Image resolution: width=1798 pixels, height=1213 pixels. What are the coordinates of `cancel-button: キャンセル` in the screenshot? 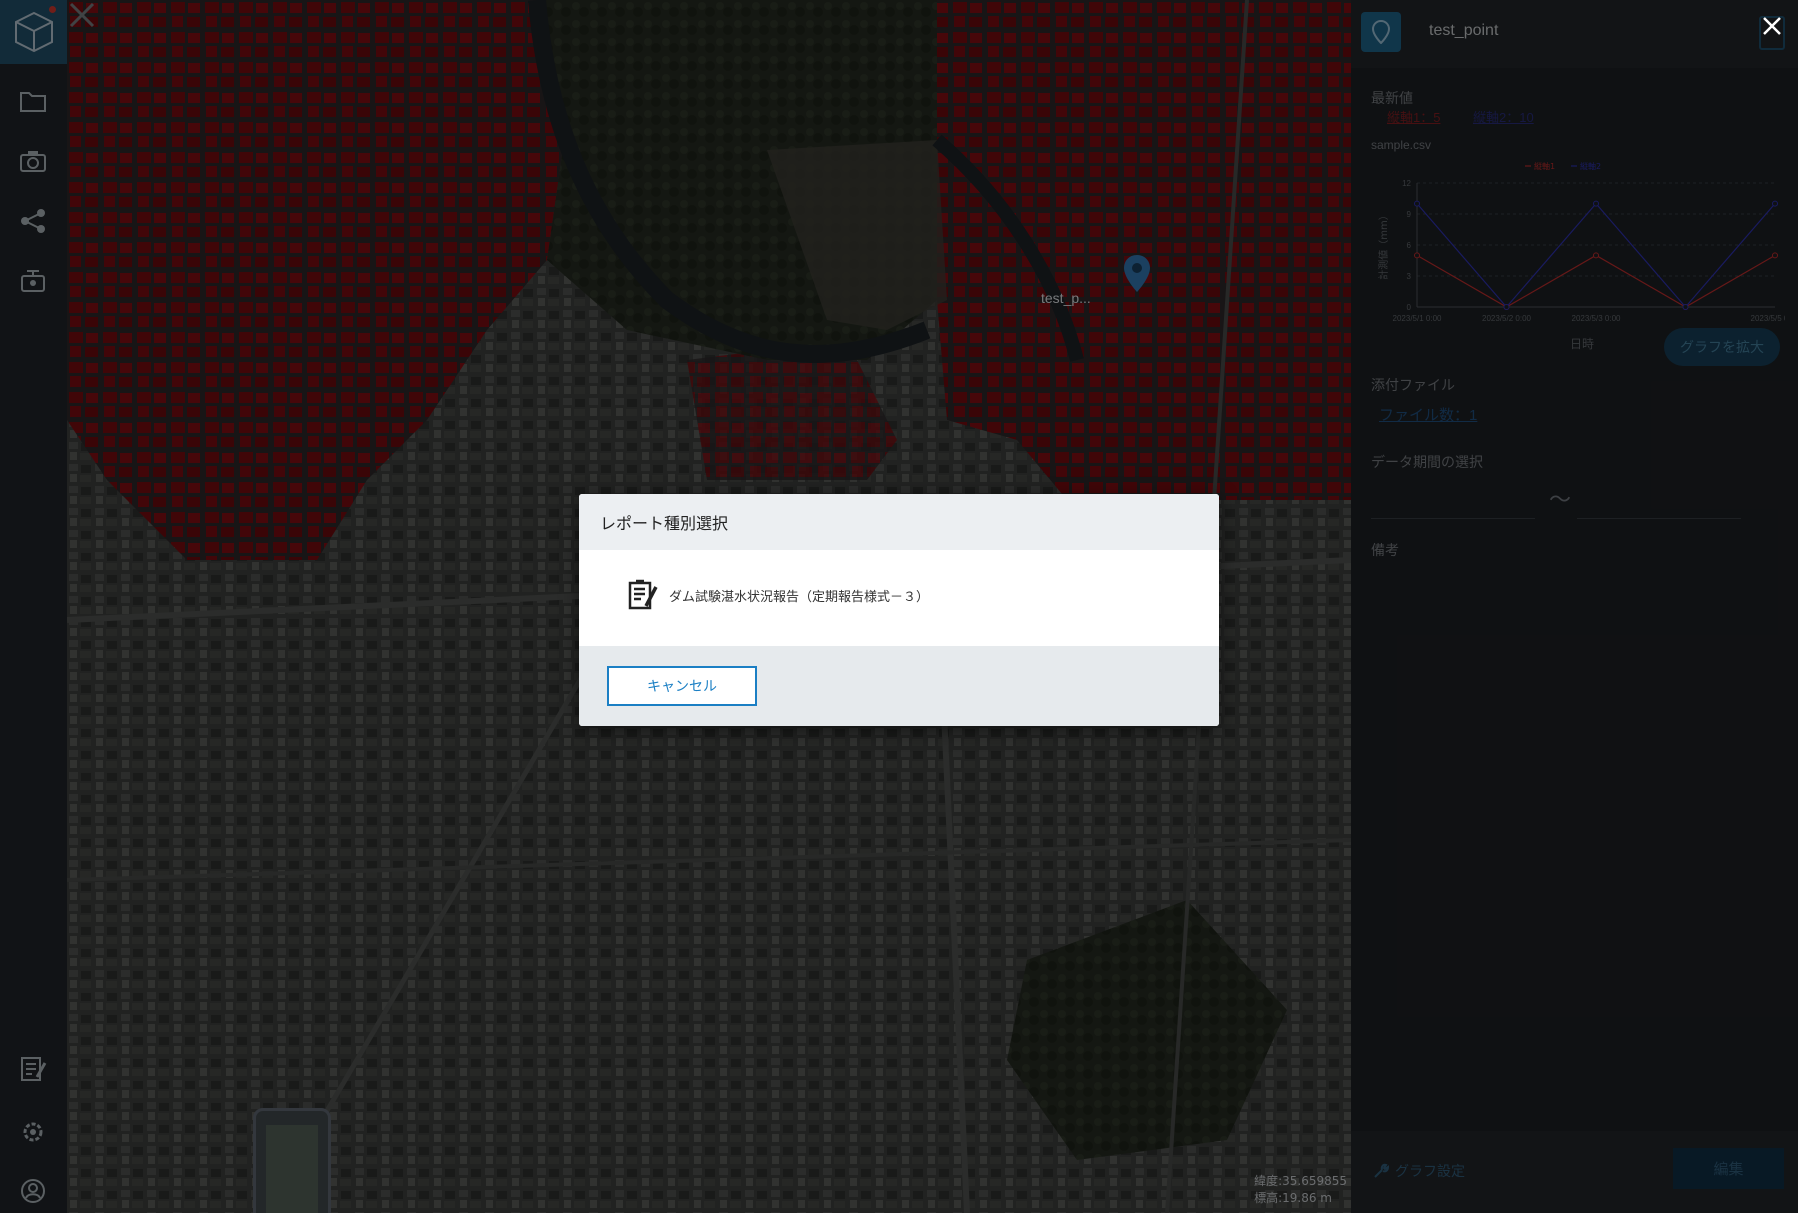 It's located at (682, 686).